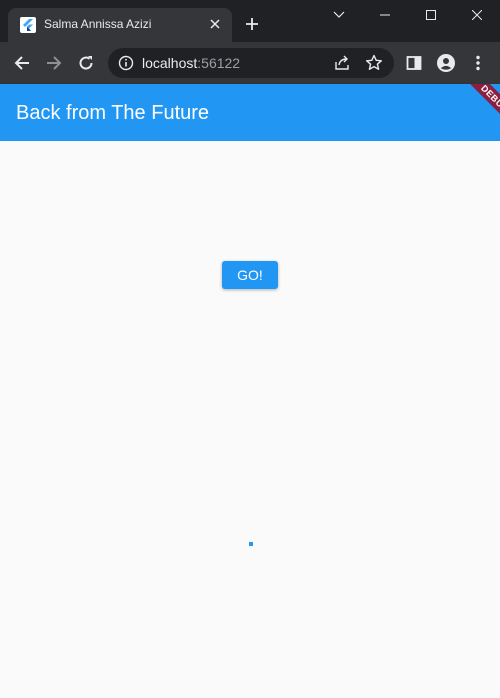  Describe the element at coordinates (446, 63) in the screenshot. I see `profile-icon` at that location.